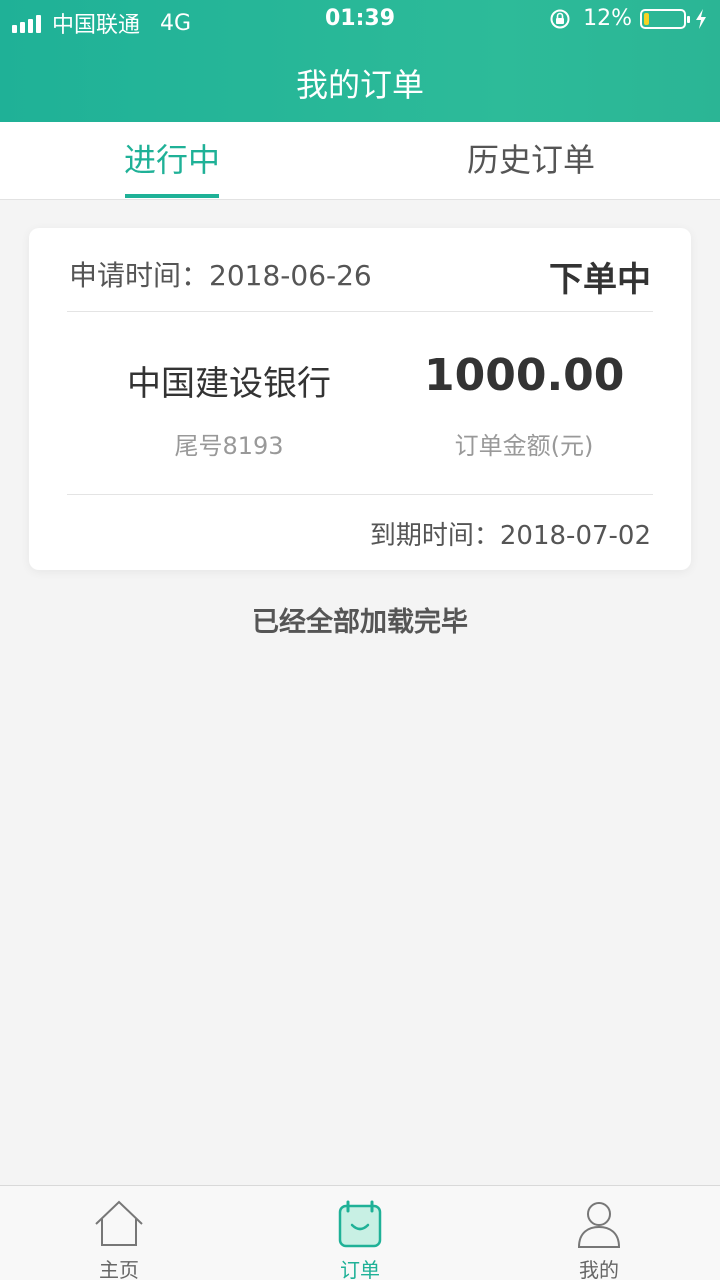  Describe the element at coordinates (360, 494) in the screenshot. I see `divider-bottom` at that location.